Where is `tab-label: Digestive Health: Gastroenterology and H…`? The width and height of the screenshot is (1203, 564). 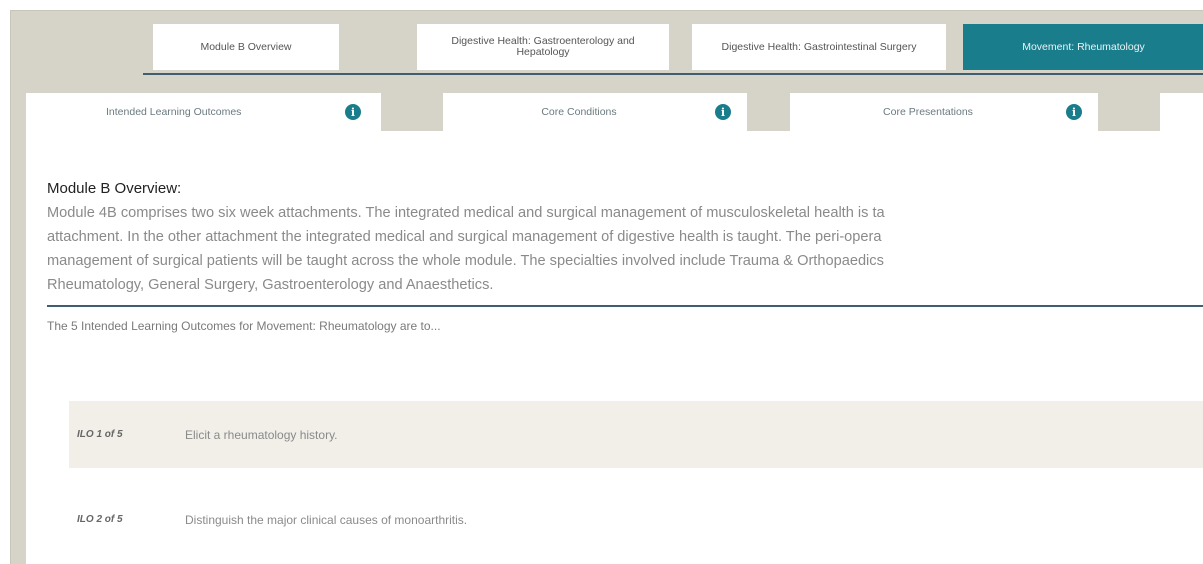 tab-label: Digestive Health: Gastroenterology and H… is located at coordinates (543, 46).